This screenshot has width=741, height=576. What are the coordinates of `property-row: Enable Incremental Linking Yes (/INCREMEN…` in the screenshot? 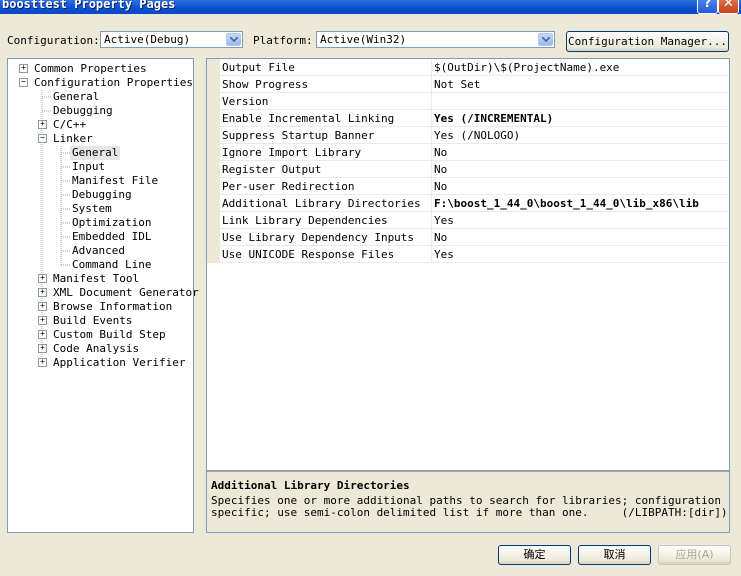 It's located at (467, 118).